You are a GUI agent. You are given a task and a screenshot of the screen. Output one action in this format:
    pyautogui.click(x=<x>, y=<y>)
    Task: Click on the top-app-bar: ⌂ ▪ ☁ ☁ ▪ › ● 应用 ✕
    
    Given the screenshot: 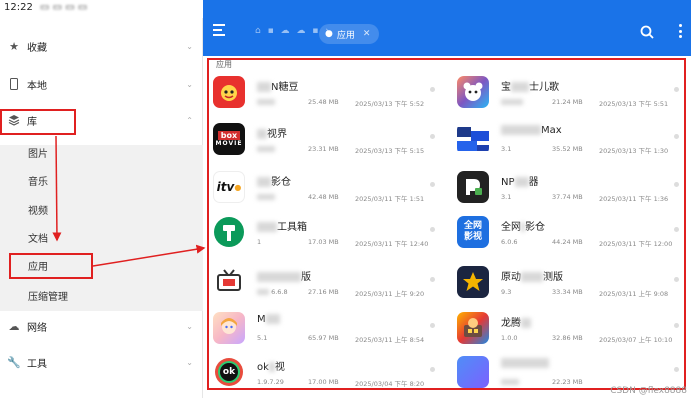 What is the action you would take?
    pyautogui.click(x=447, y=28)
    